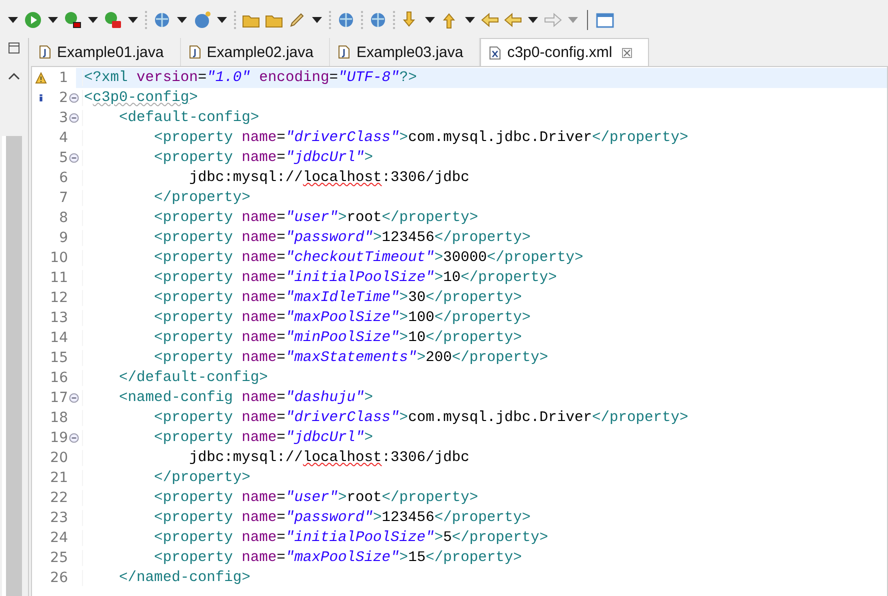 Image resolution: width=888 pixels, height=596 pixels. What do you see at coordinates (113, 20) in the screenshot?
I see `run-toolbox-icon` at bounding box center [113, 20].